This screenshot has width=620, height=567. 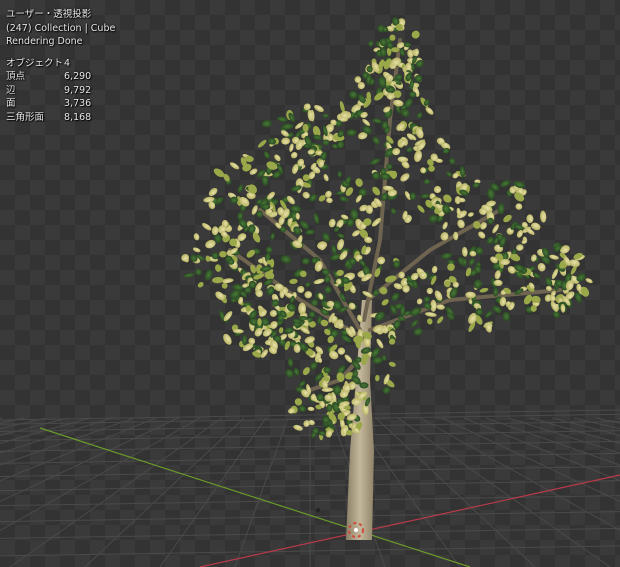 I want to click on stat-value-edges: 9,792, so click(x=78, y=90).